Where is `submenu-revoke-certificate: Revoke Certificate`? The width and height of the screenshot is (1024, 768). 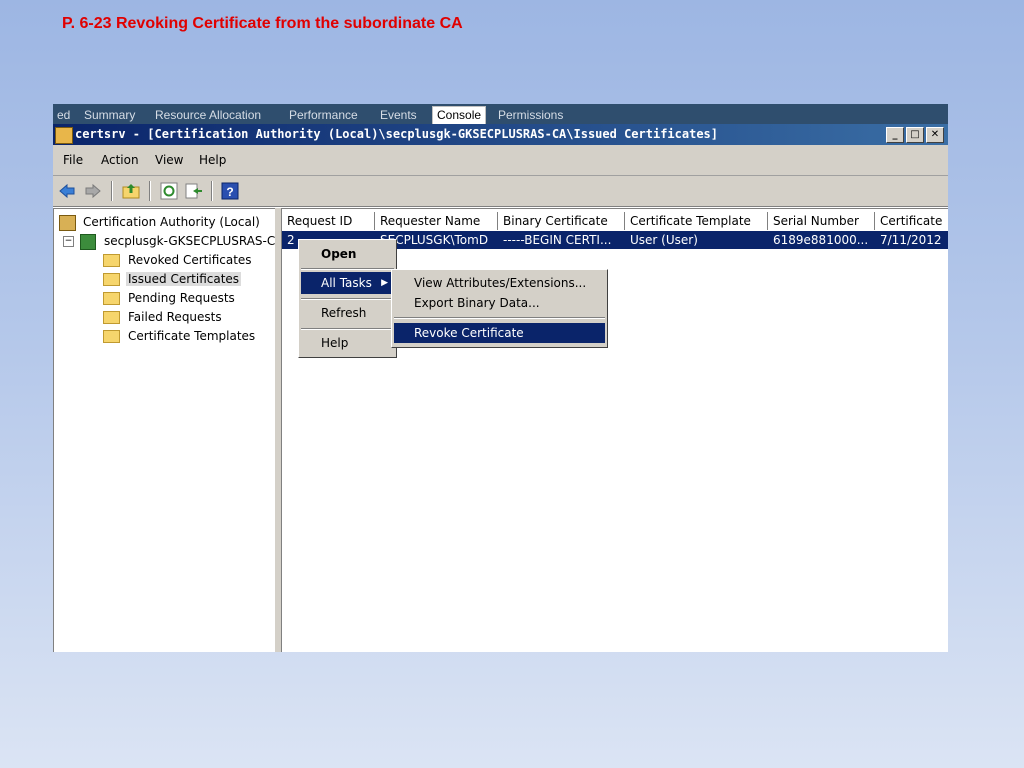 submenu-revoke-certificate: Revoke Certificate is located at coordinates (499, 333).